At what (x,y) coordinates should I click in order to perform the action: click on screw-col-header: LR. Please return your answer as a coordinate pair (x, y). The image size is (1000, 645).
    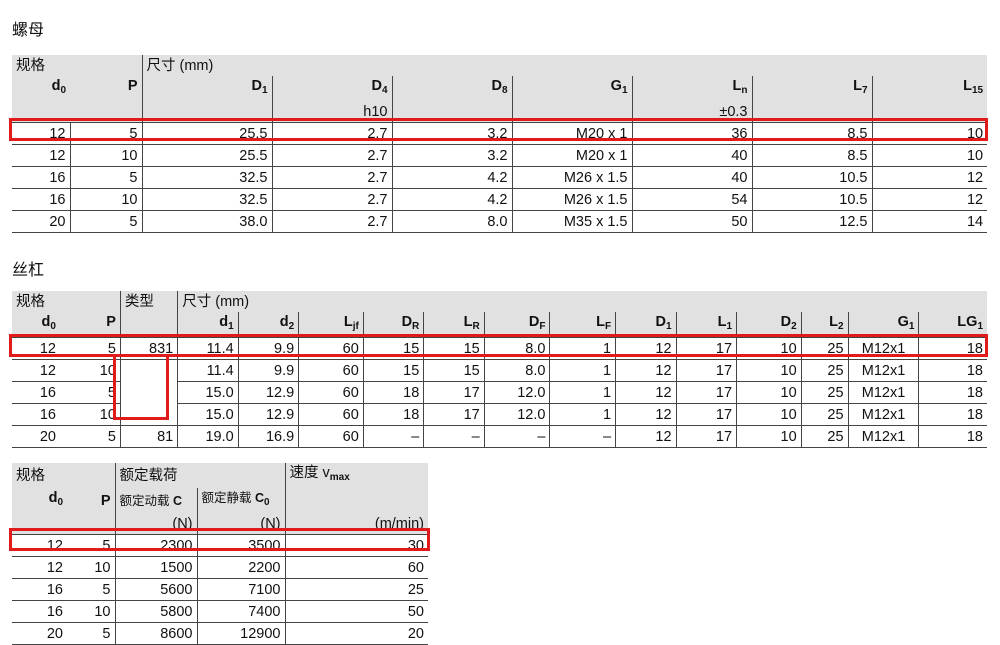
    Looking at the image, I should click on (454, 325).